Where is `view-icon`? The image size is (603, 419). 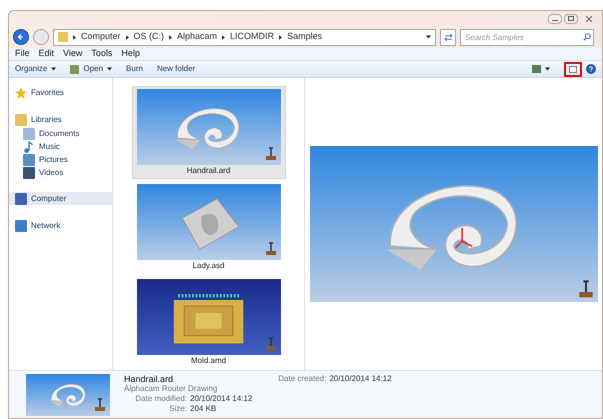
view-icon is located at coordinates (536, 69).